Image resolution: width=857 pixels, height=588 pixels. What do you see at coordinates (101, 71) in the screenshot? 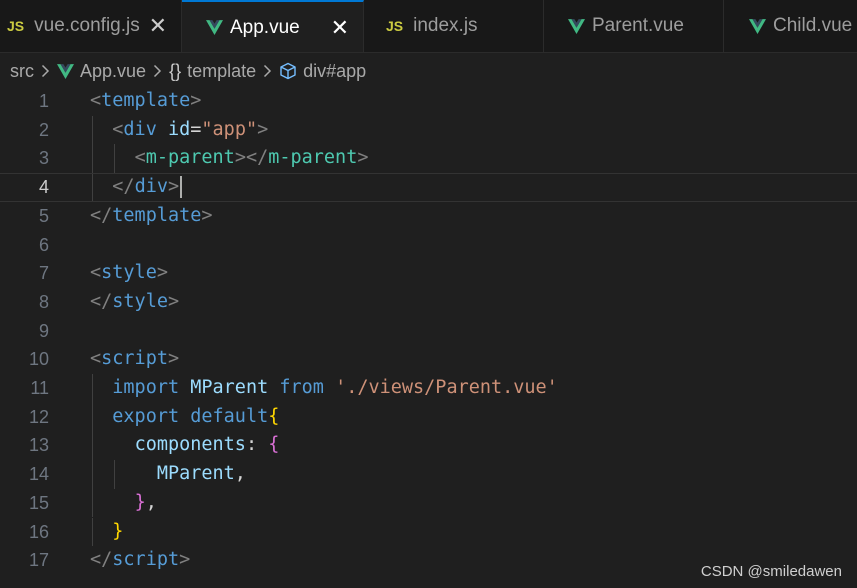
I see `breadcrumb-file-app-vue: App.vue` at bounding box center [101, 71].